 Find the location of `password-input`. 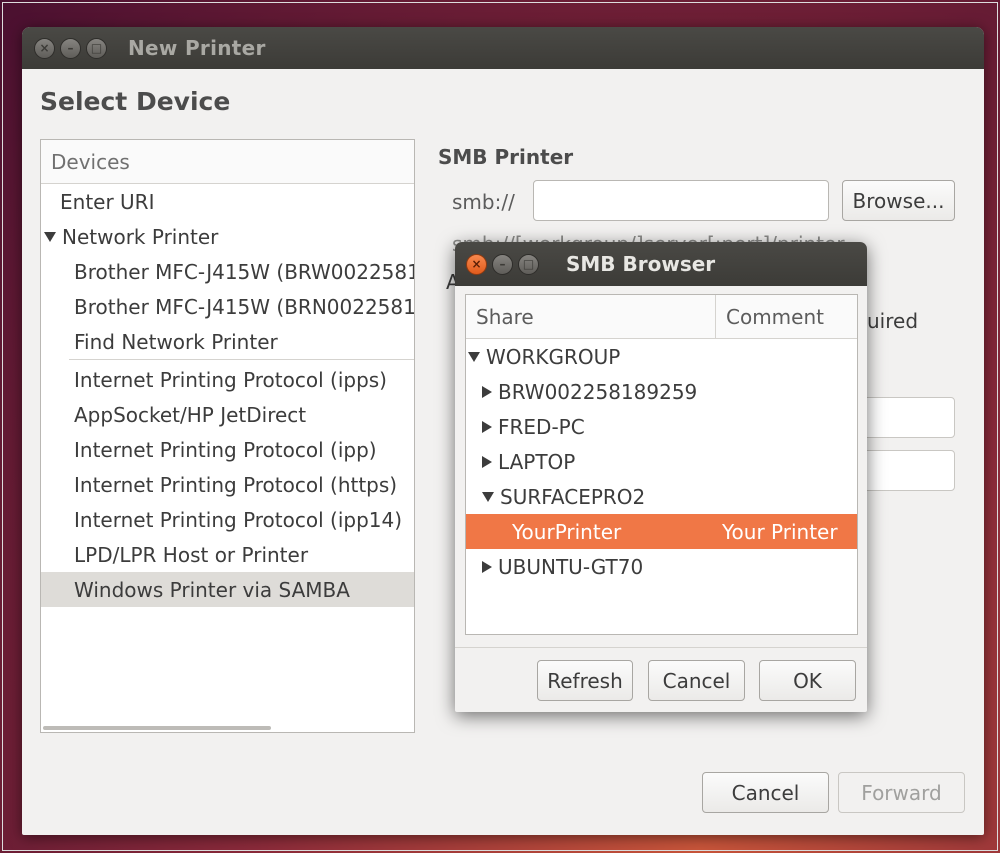

password-input is located at coordinates (908, 470).